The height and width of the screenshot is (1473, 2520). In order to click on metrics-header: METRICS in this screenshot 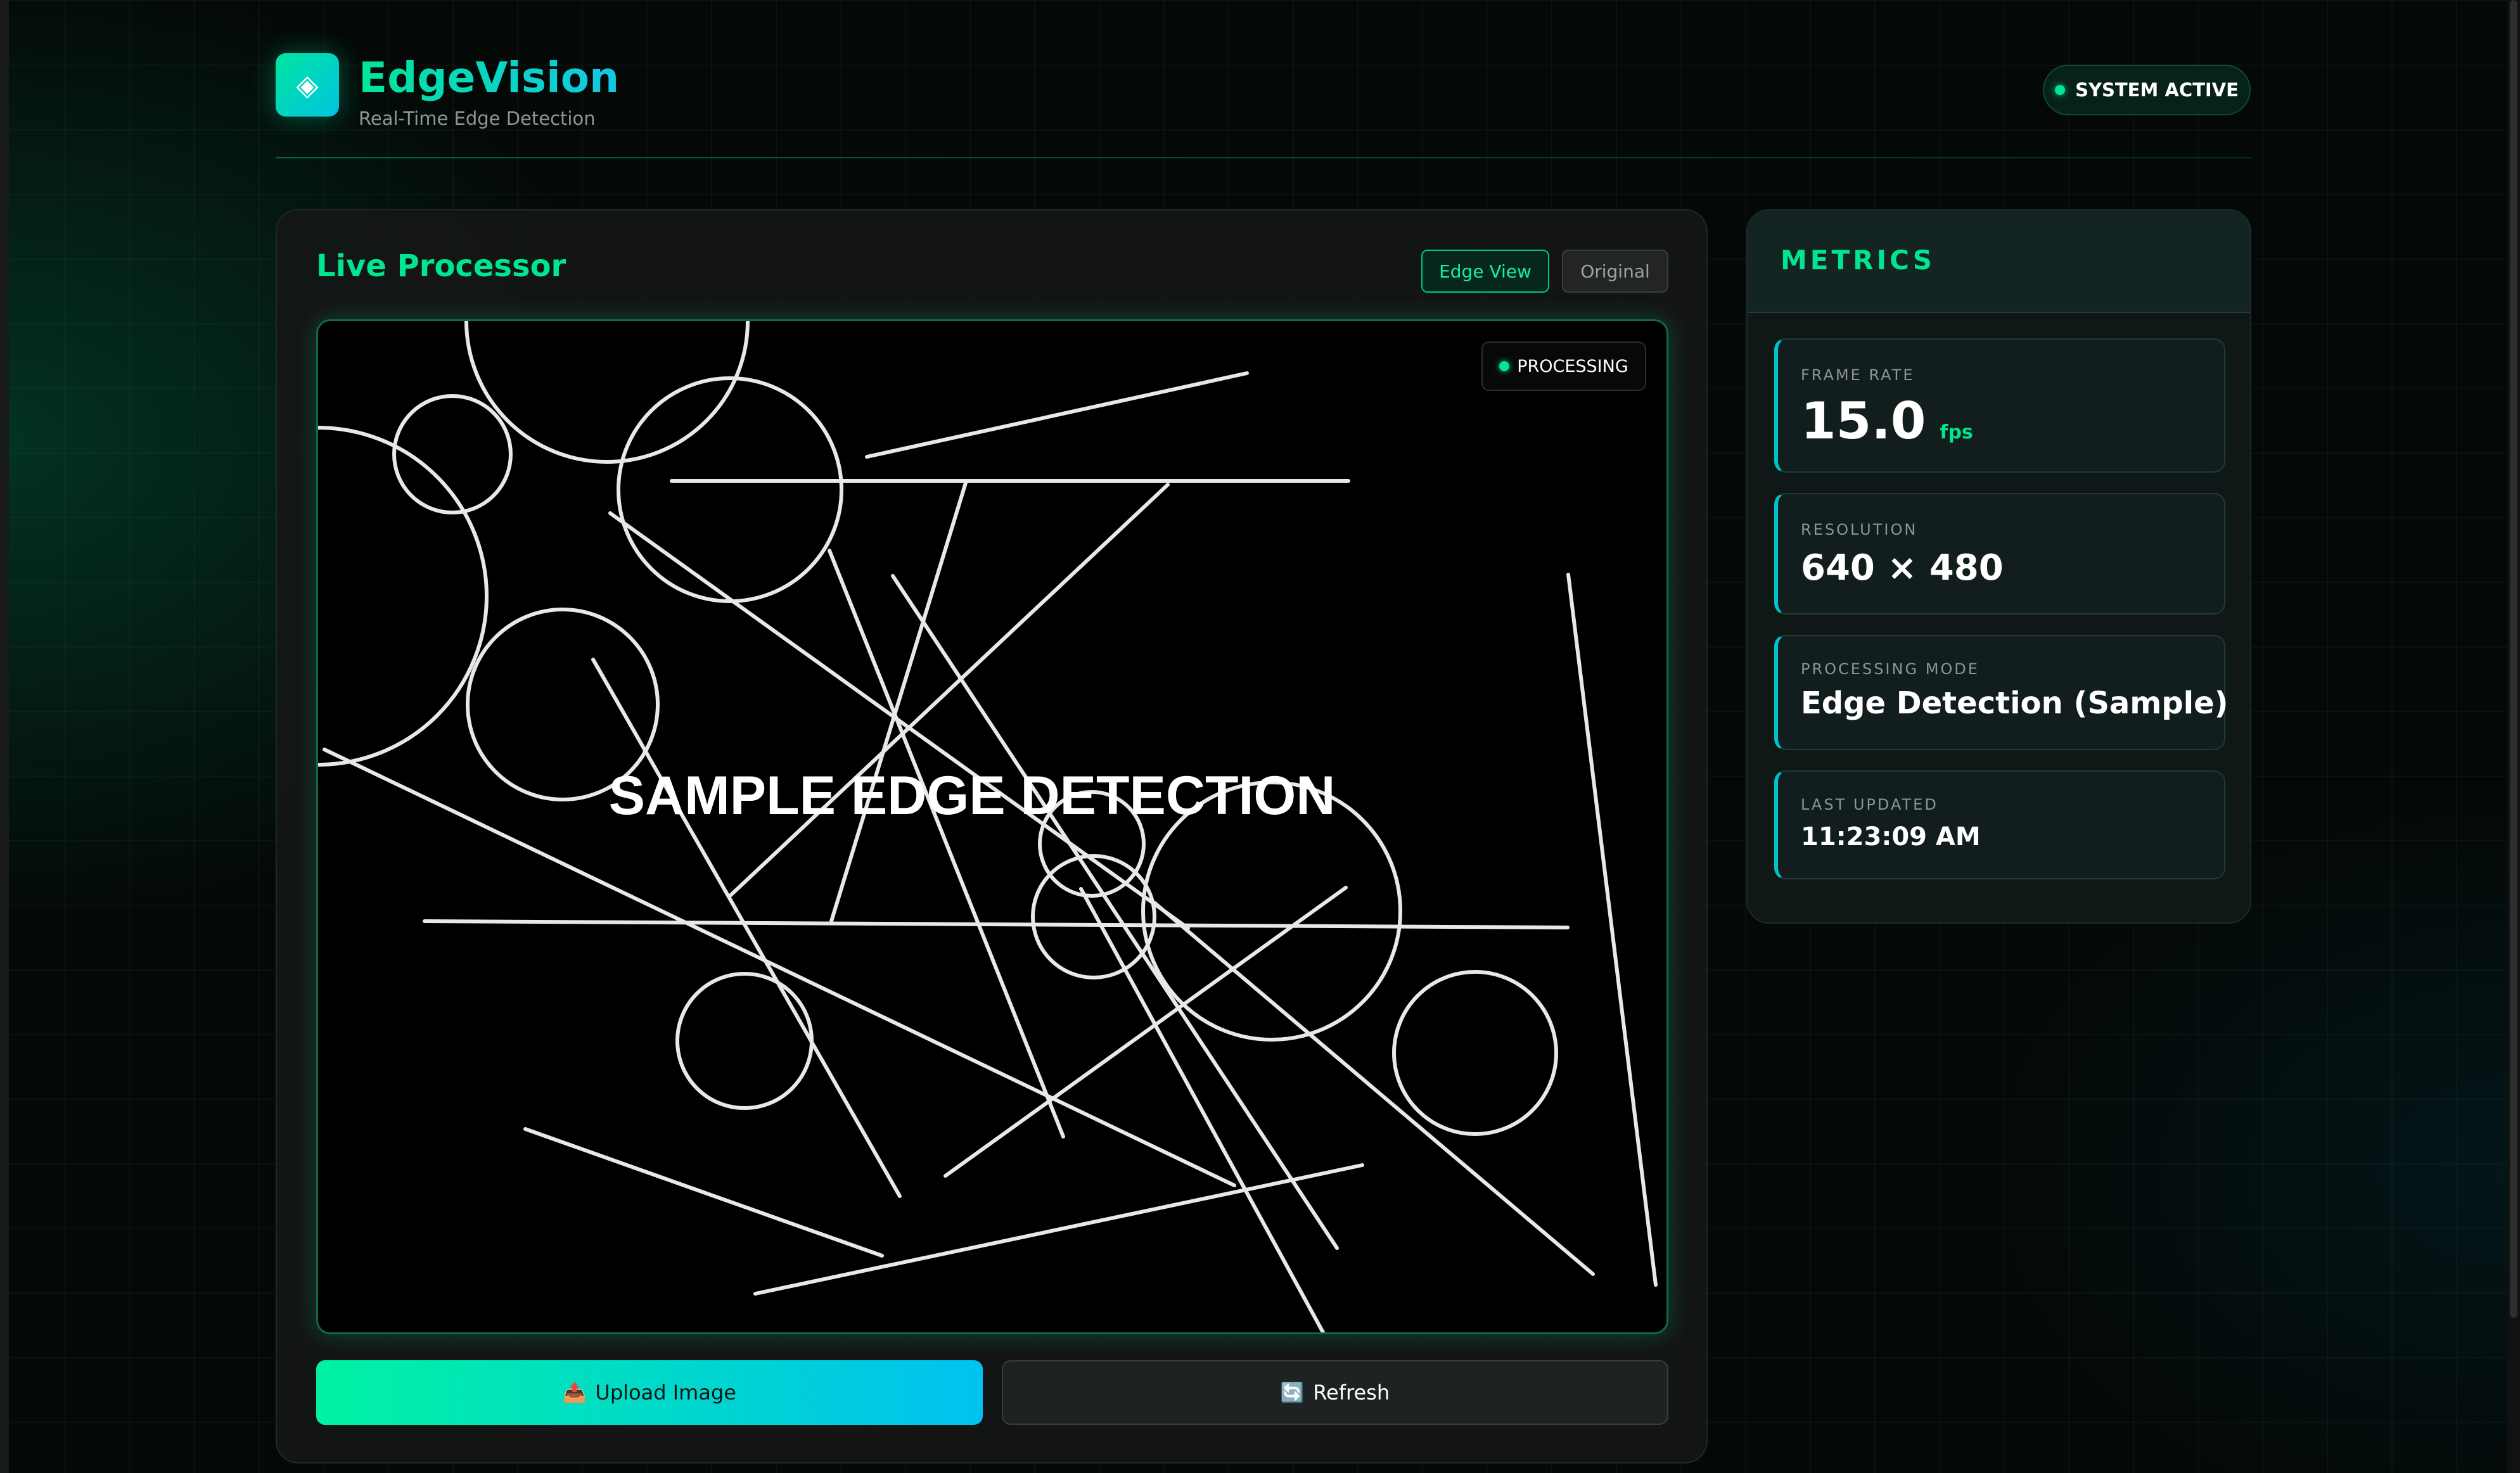, I will do `click(1999, 261)`.